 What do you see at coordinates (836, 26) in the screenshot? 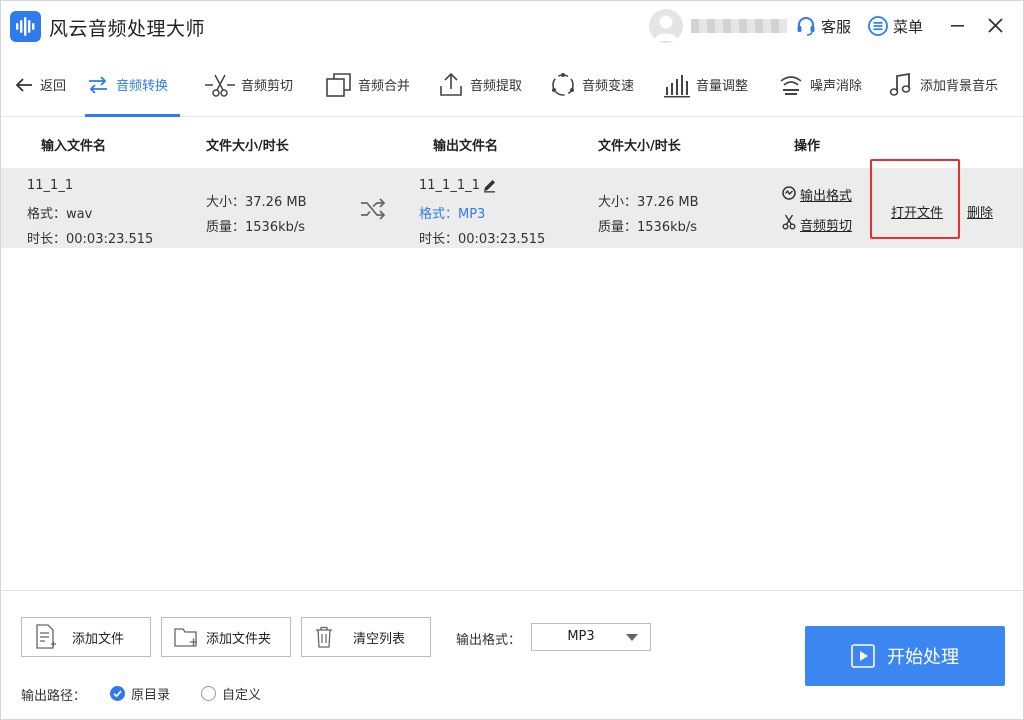
I see `customer-service-label: 客服` at bounding box center [836, 26].